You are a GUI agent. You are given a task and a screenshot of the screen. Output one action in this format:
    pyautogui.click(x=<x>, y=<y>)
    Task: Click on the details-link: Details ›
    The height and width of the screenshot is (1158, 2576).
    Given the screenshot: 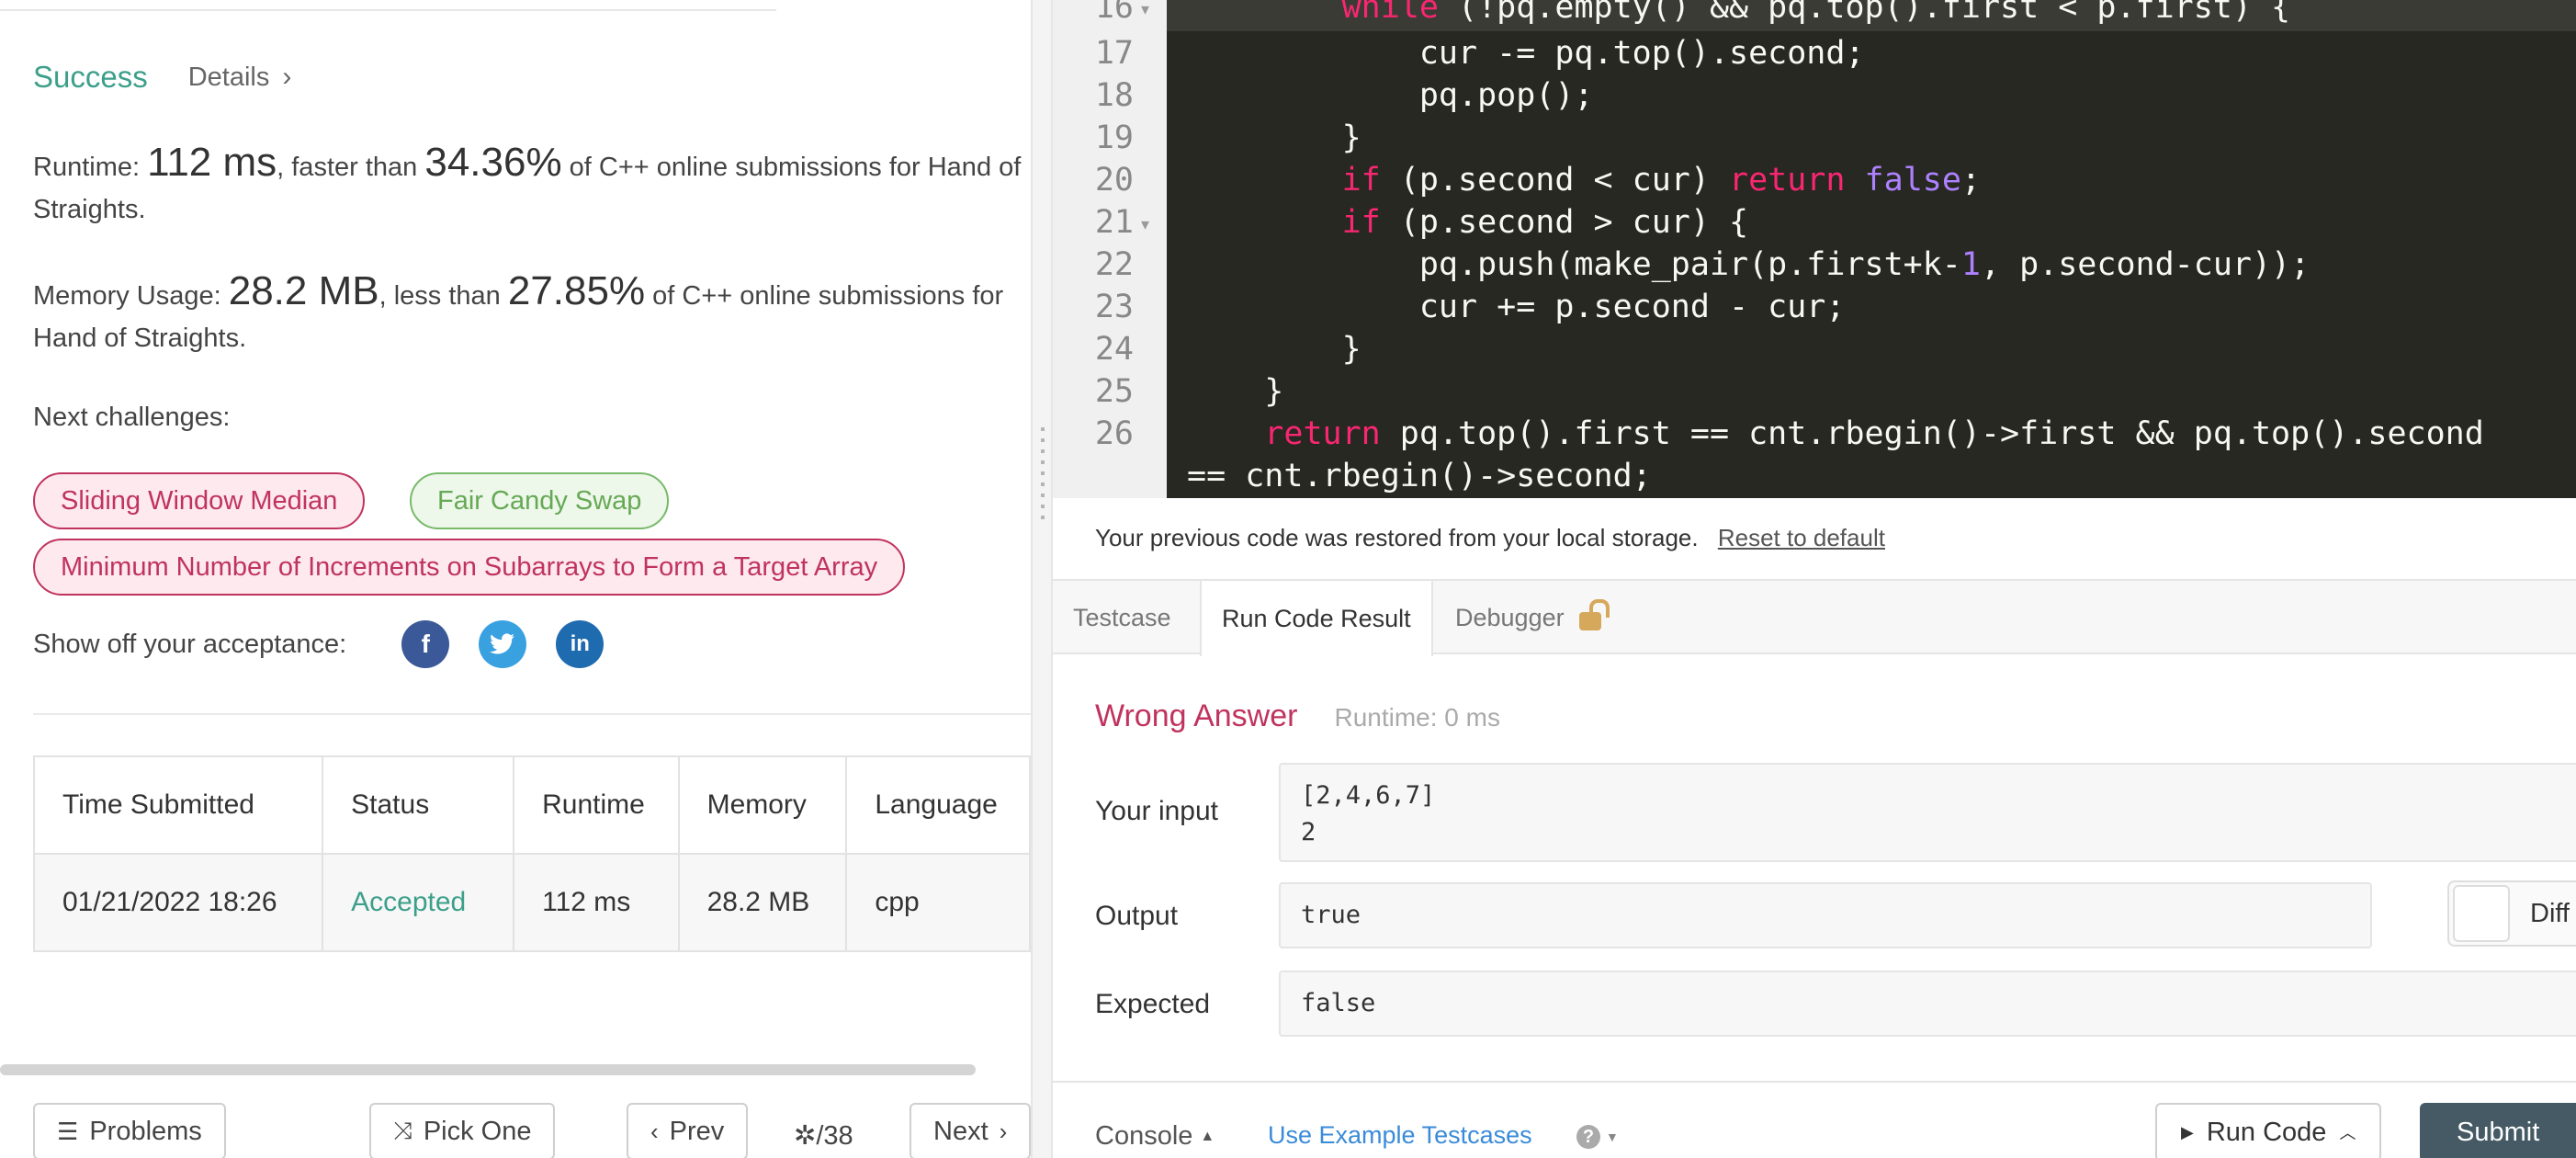 What is the action you would take?
    pyautogui.click(x=240, y=77)
    